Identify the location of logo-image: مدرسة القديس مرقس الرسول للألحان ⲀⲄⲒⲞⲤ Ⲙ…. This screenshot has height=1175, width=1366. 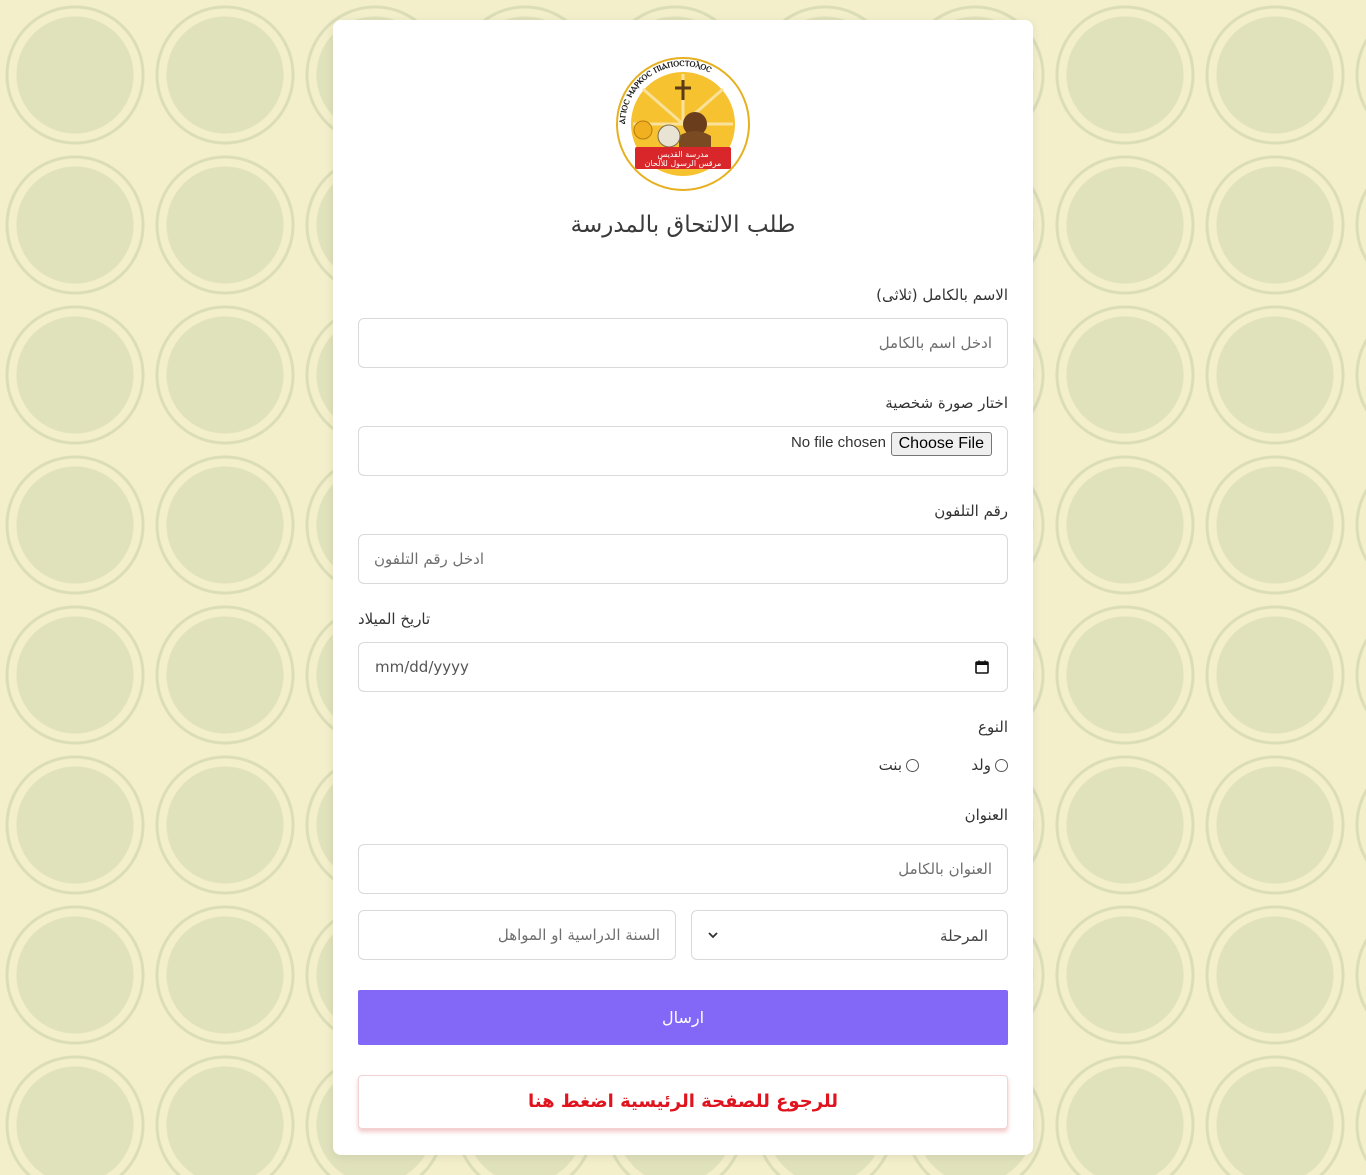
(683, 124).